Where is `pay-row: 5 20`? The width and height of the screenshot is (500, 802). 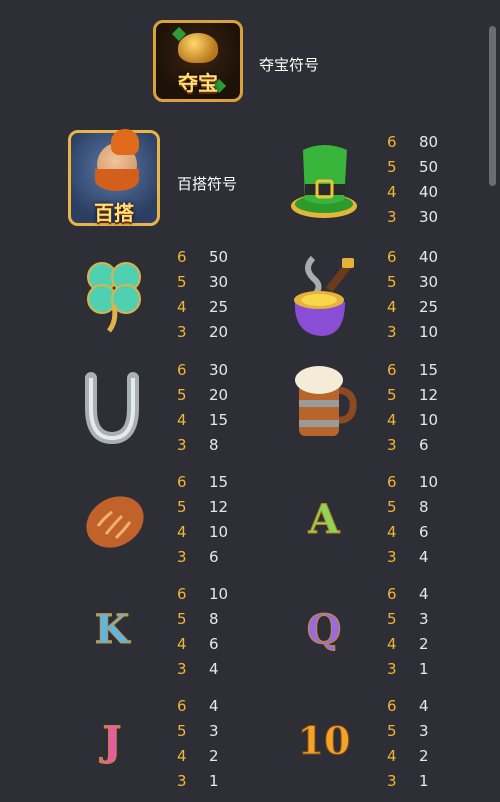
pay-row: 5 20 is located at coordinates (202, 395).